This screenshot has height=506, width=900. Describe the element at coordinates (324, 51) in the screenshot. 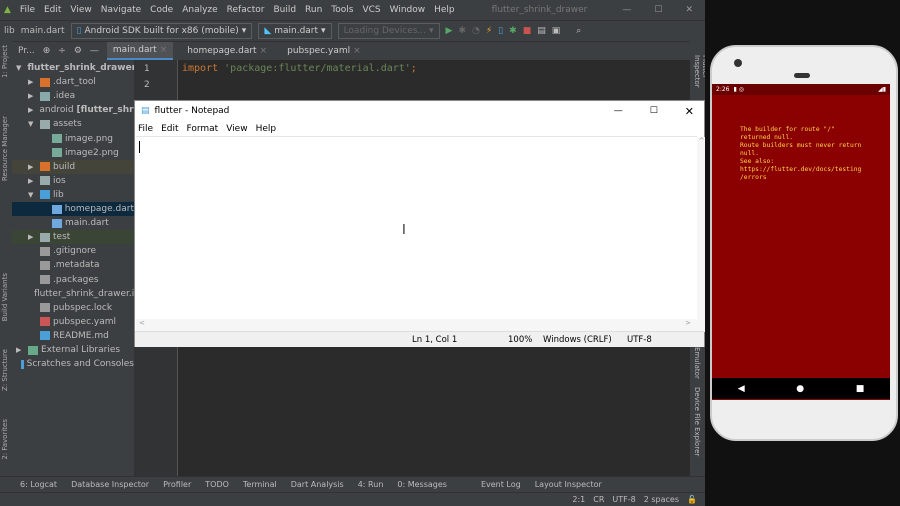

I see `tab-pubspec-yaml: pubspec.yaml ×` at that location.